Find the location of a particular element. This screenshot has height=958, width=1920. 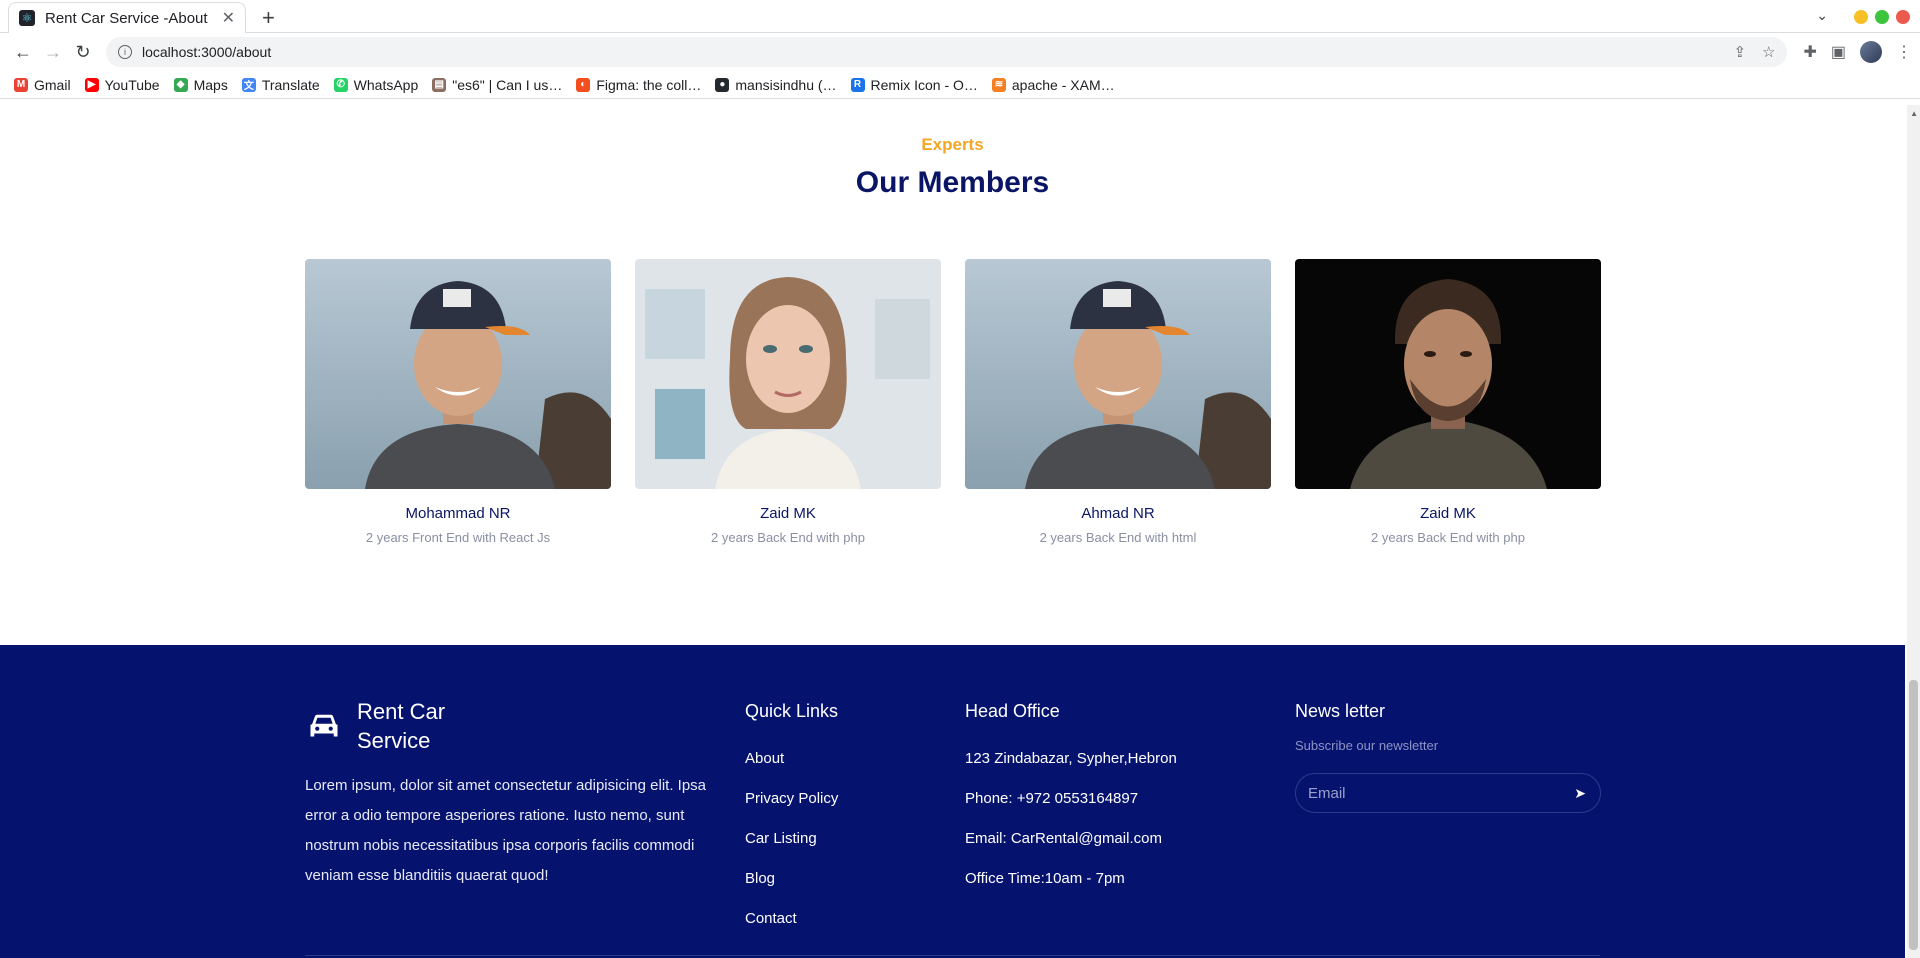

brand-name: Rent Car Service is located at coordinates (401, 726).